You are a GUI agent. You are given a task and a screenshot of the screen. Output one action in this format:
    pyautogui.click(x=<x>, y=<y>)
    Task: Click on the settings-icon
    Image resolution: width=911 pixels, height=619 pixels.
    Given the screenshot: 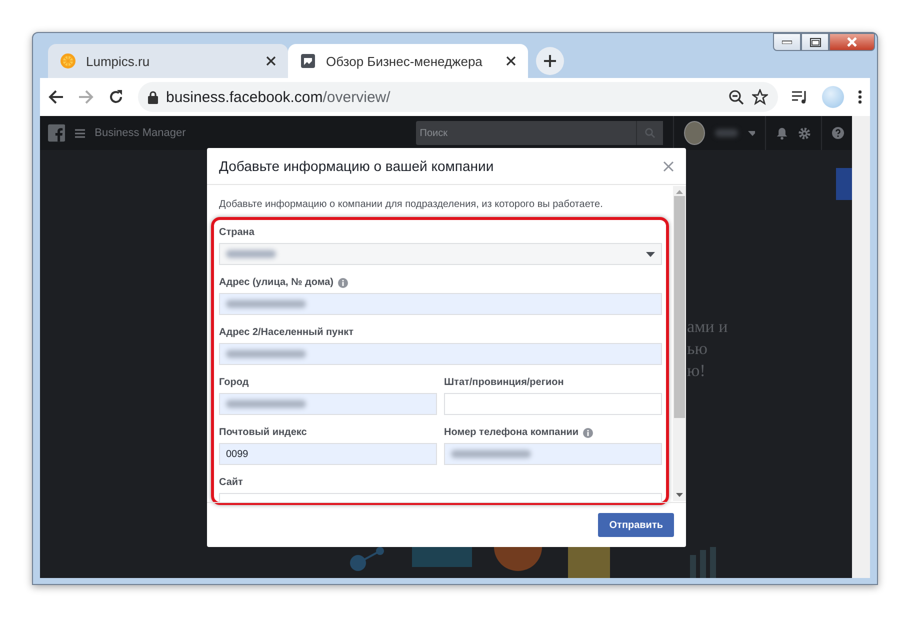 What is the action you would take?
    pyautogui.click(x=805, y=133)
    